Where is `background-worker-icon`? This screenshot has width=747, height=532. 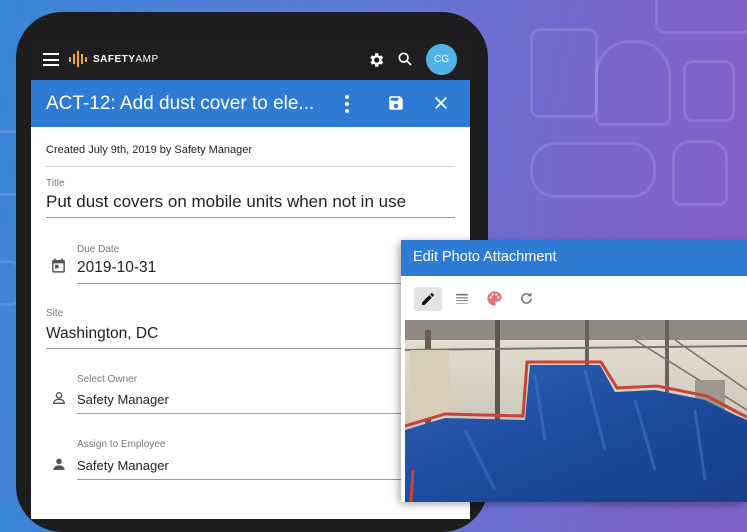
background-worker-icon is located at coordinates (633, 83).